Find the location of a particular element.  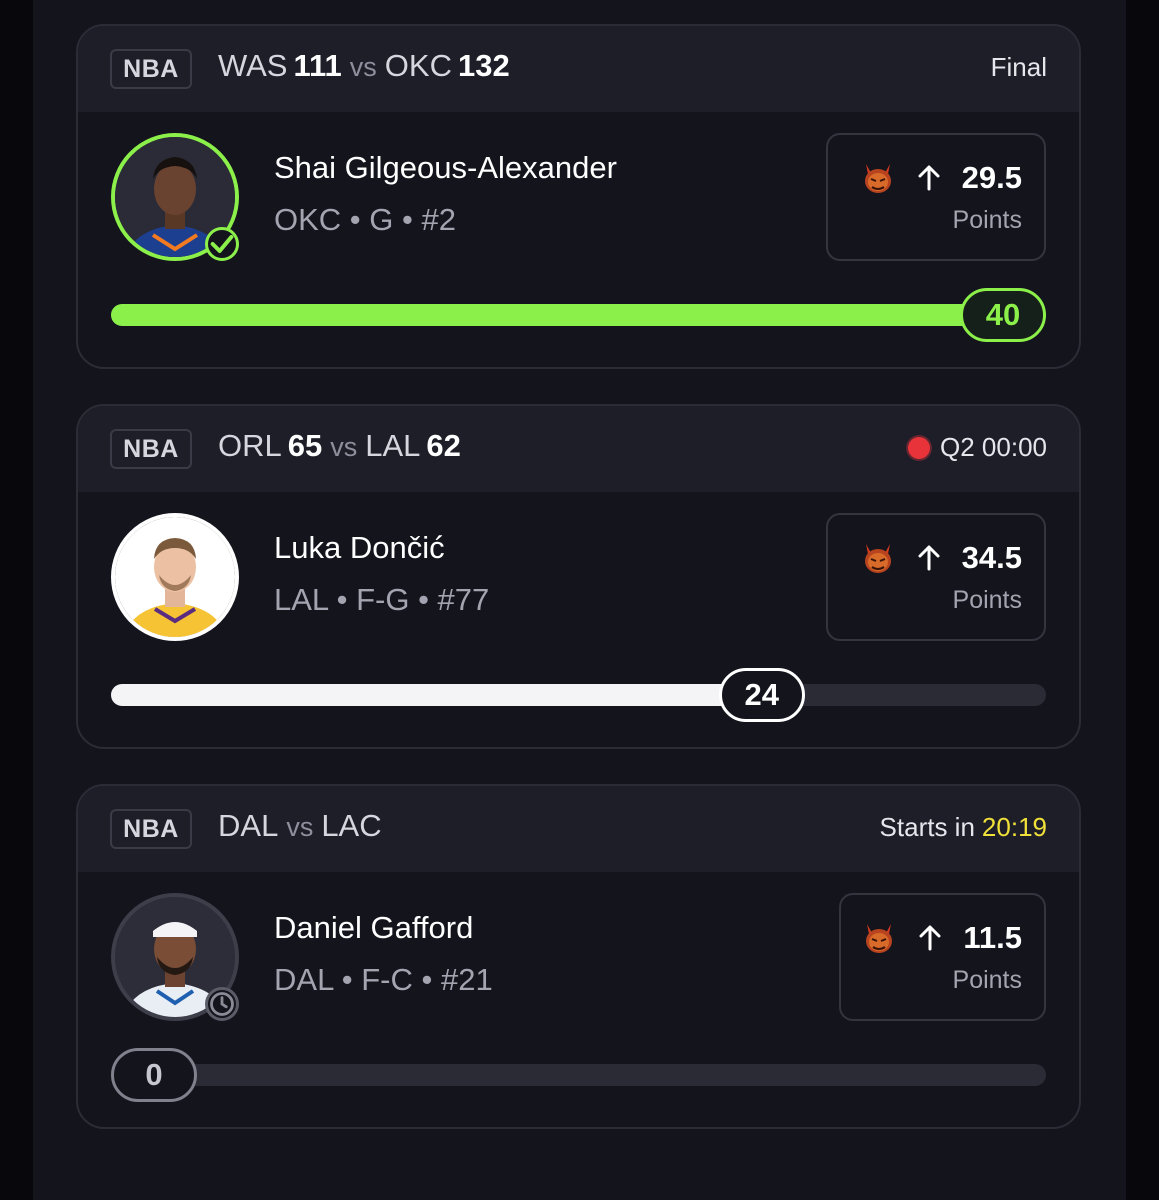

current-stat-pill: 0 is located at coordinates (154, 1075).